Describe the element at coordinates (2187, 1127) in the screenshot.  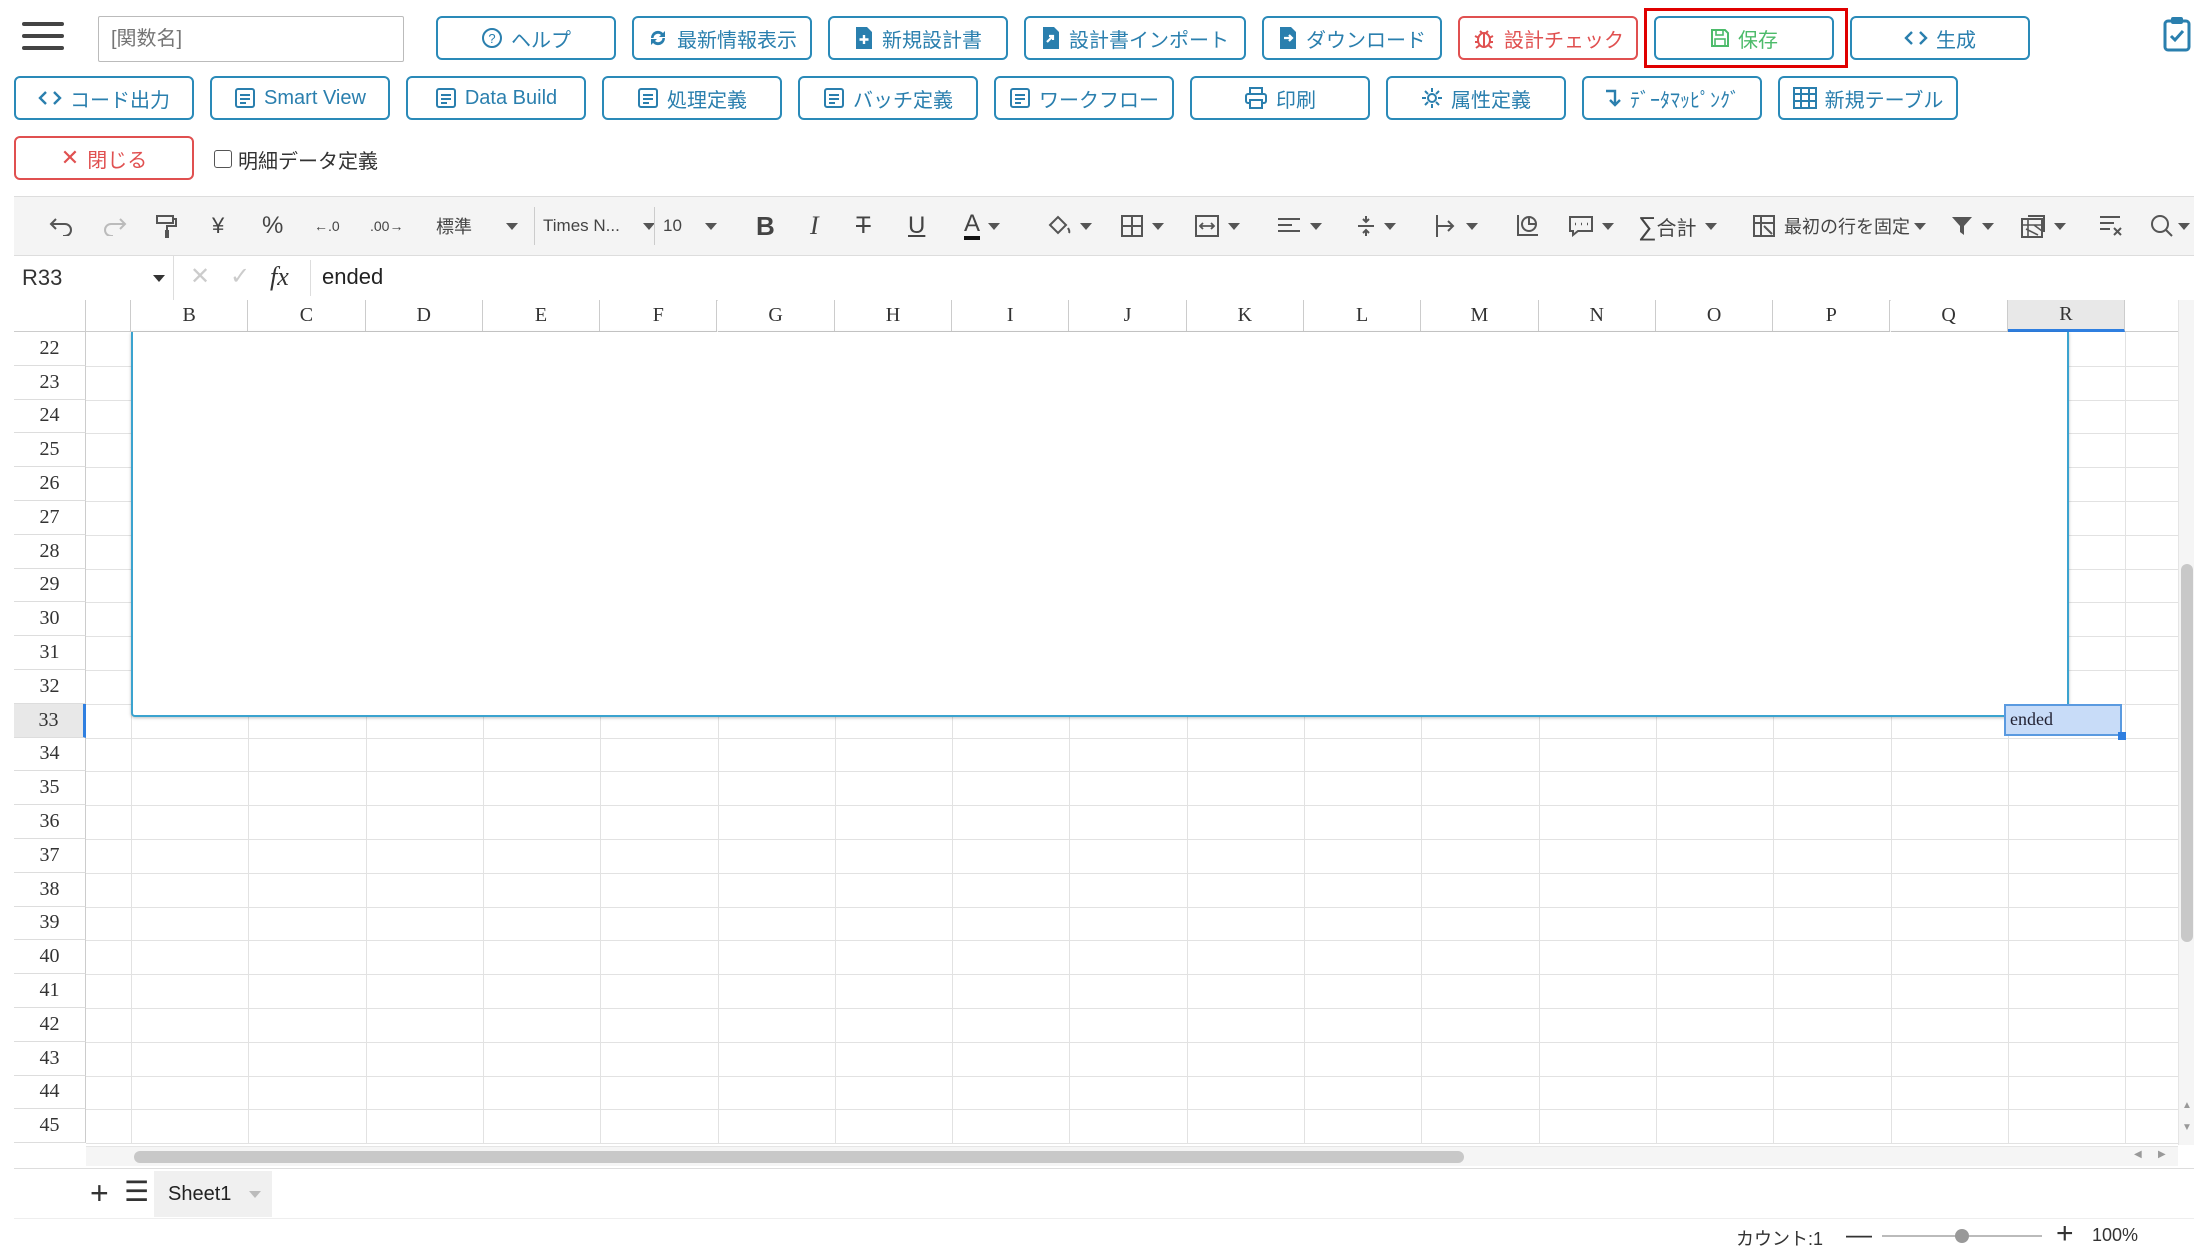
I see `scroll-down-icon: ▼` at that location.